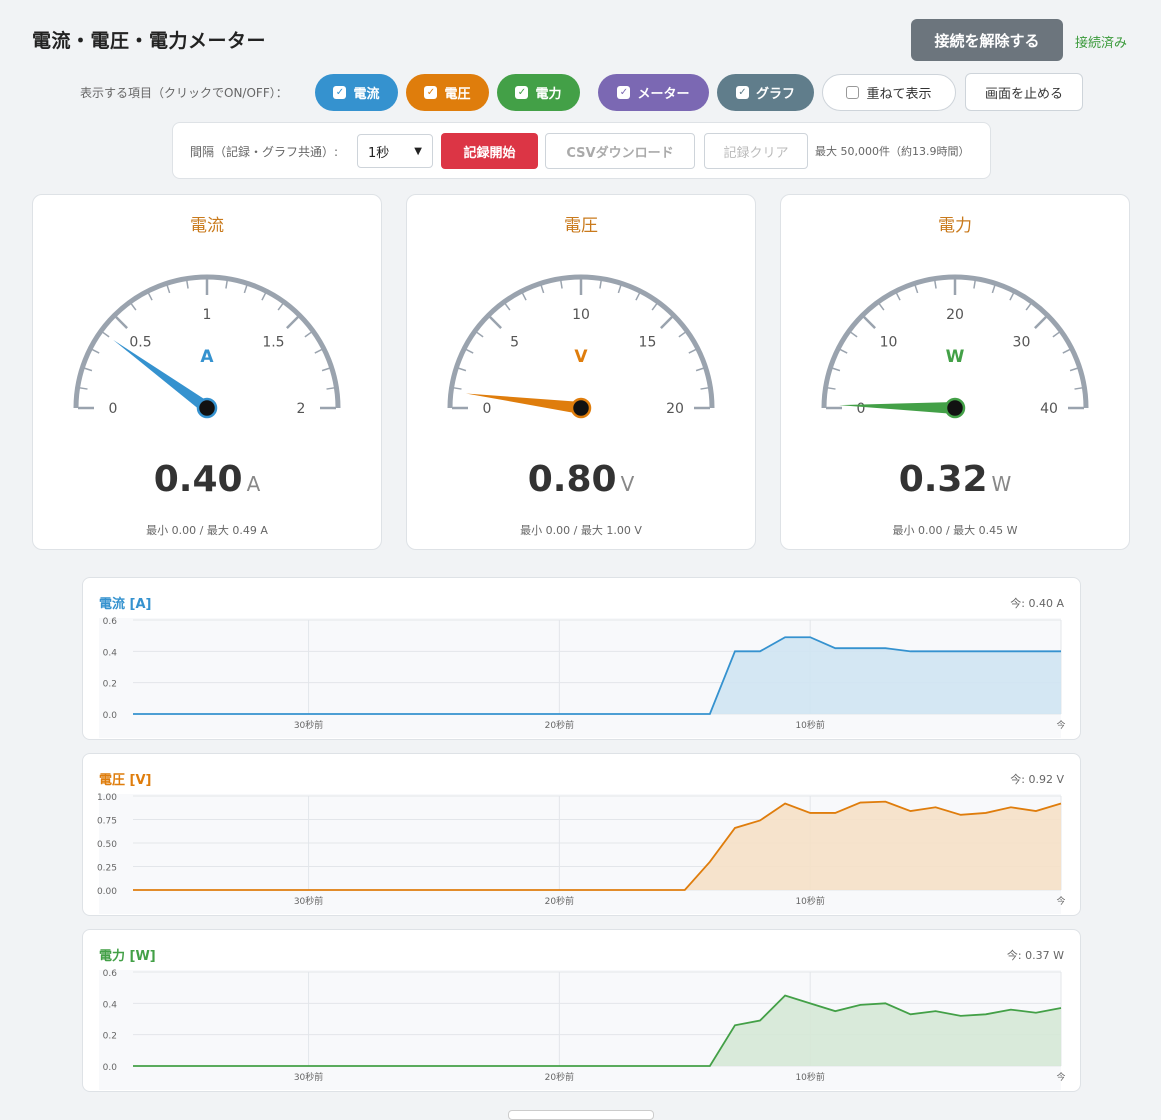 The width and height of the screenshot is (1161, 1120). What do you see at coordinates (1022, 343) in the screenshot?
I see `gauge-tick-label: 30` at bounding box center [1022, 343].